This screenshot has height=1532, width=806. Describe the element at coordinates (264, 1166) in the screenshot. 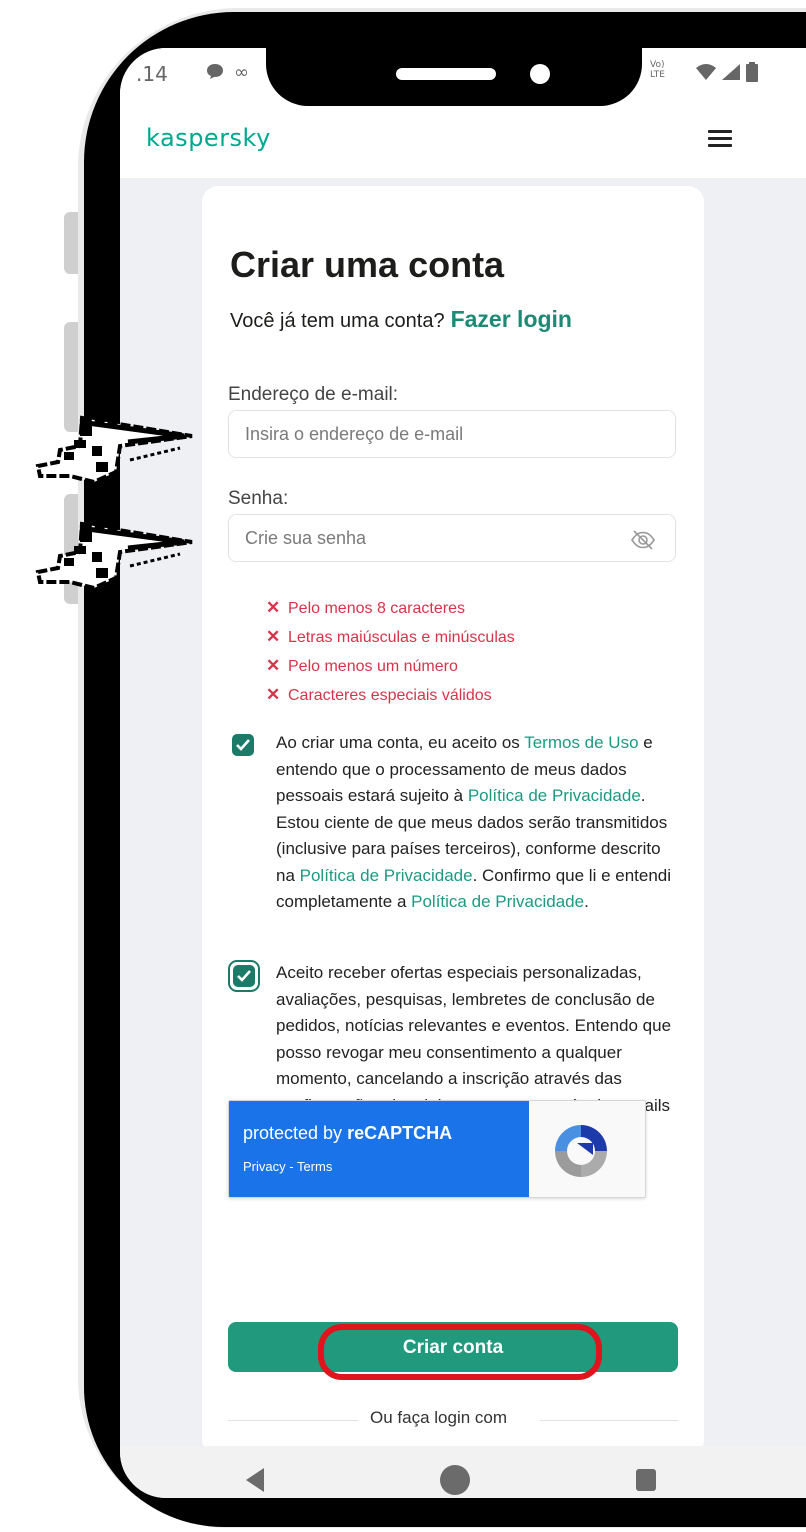

I see `recaptcha-privacy-link: Privacy` at that location.